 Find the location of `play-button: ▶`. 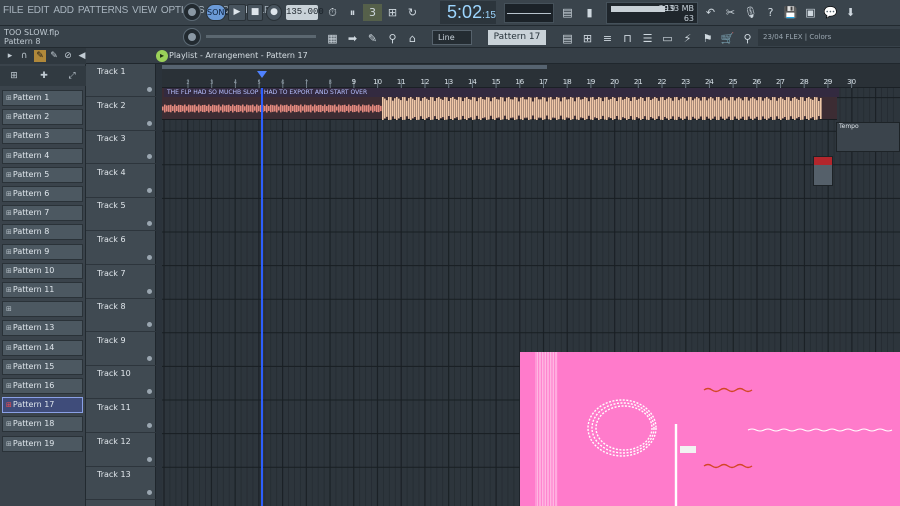

play-button: ▶ is located at coordinates (237, 12).